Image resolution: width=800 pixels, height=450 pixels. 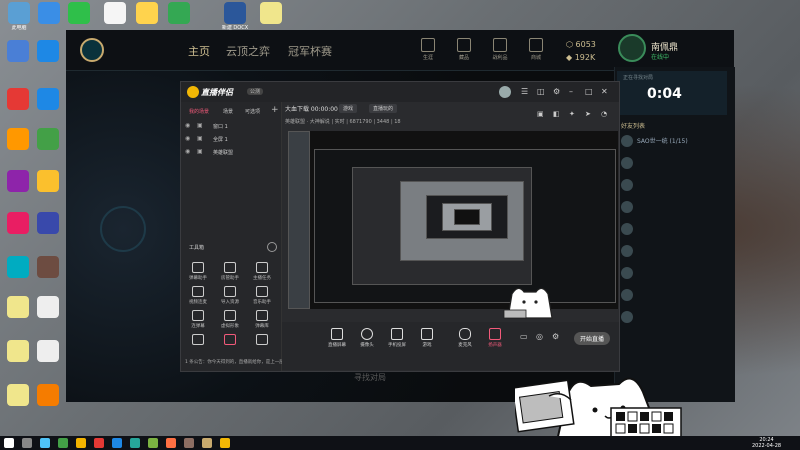 What do you see at coordinates (571, 91) in the screenshot?
I see `minimize-icon: –` at bounding box center [571, 91].